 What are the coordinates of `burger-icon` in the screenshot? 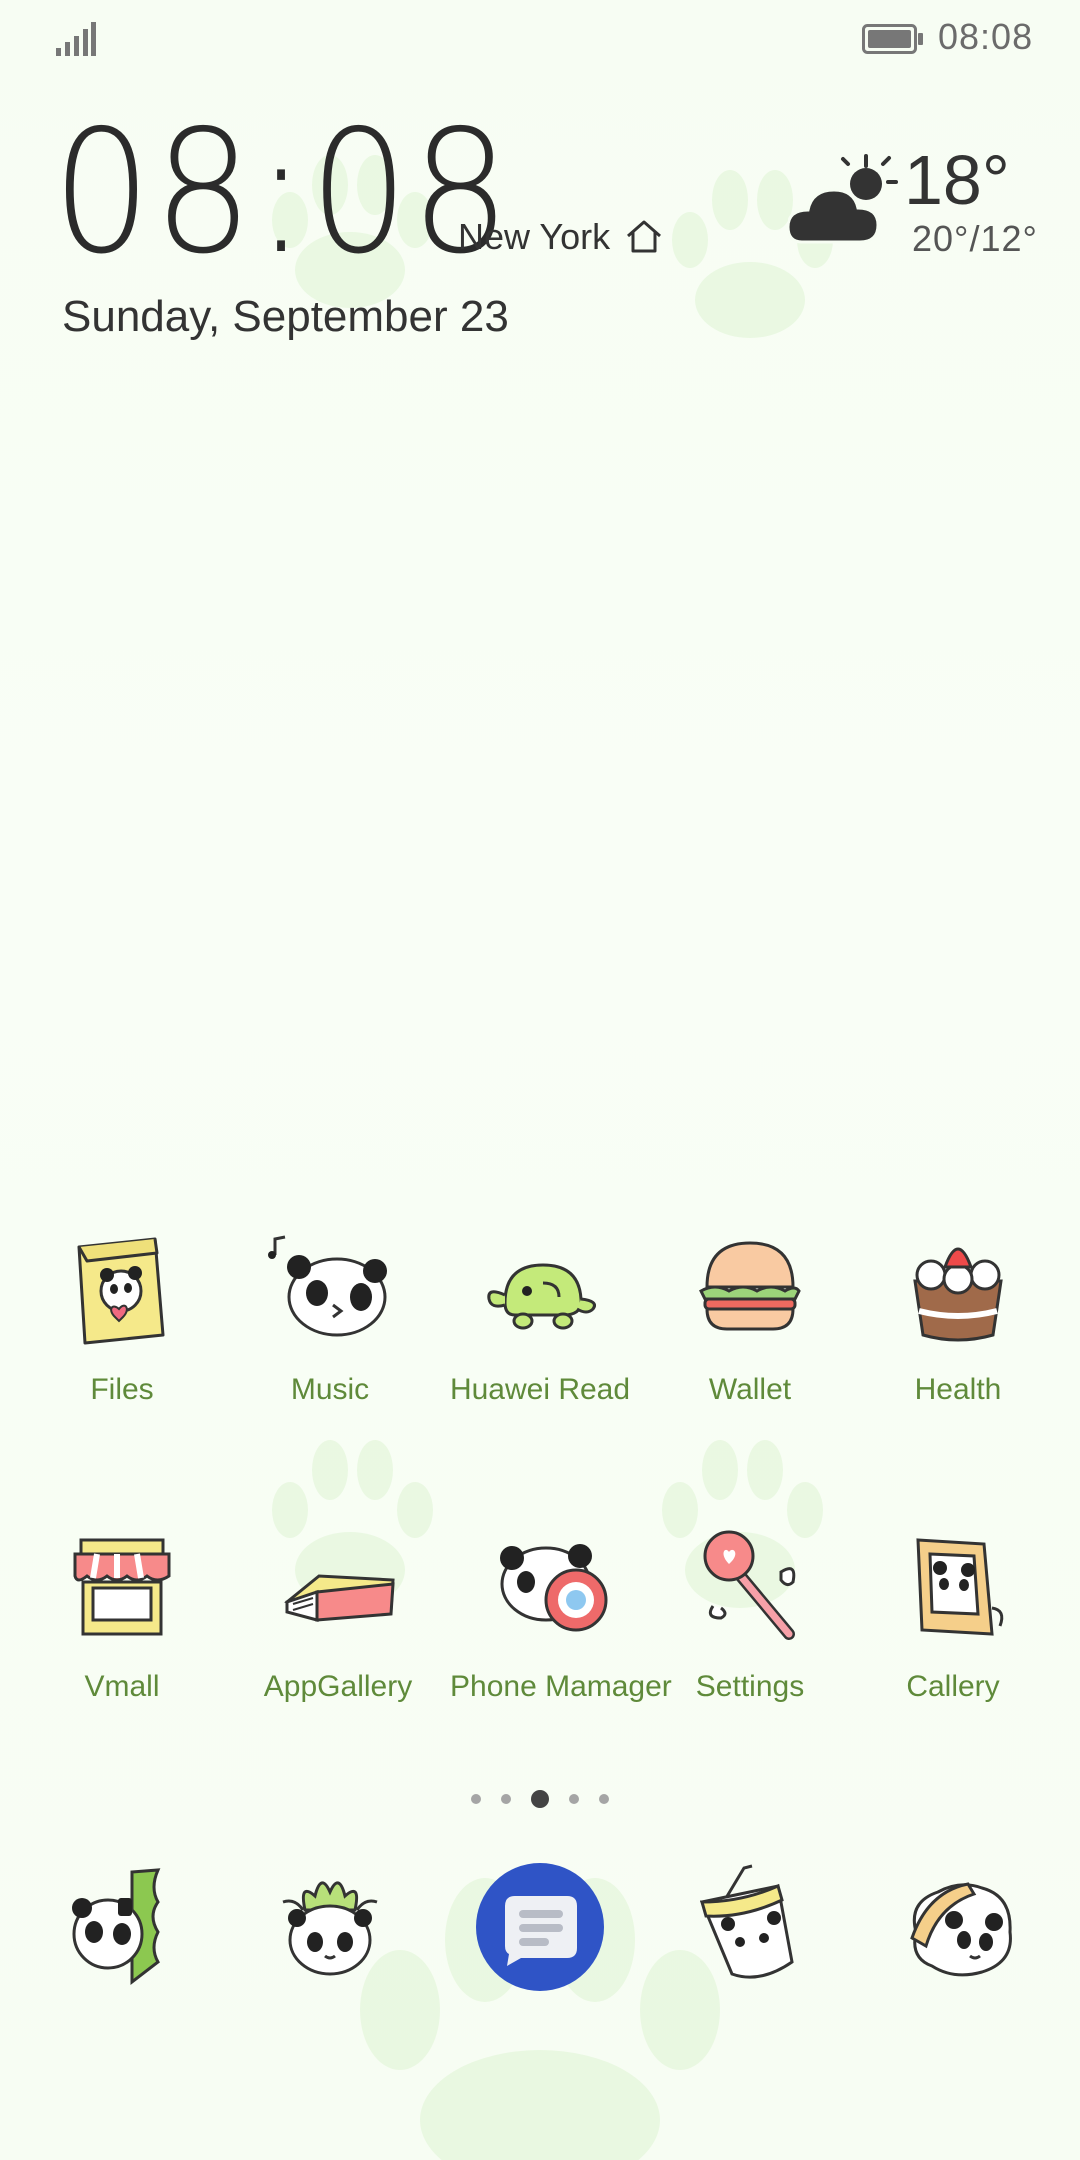 It's located at (750, 1286).